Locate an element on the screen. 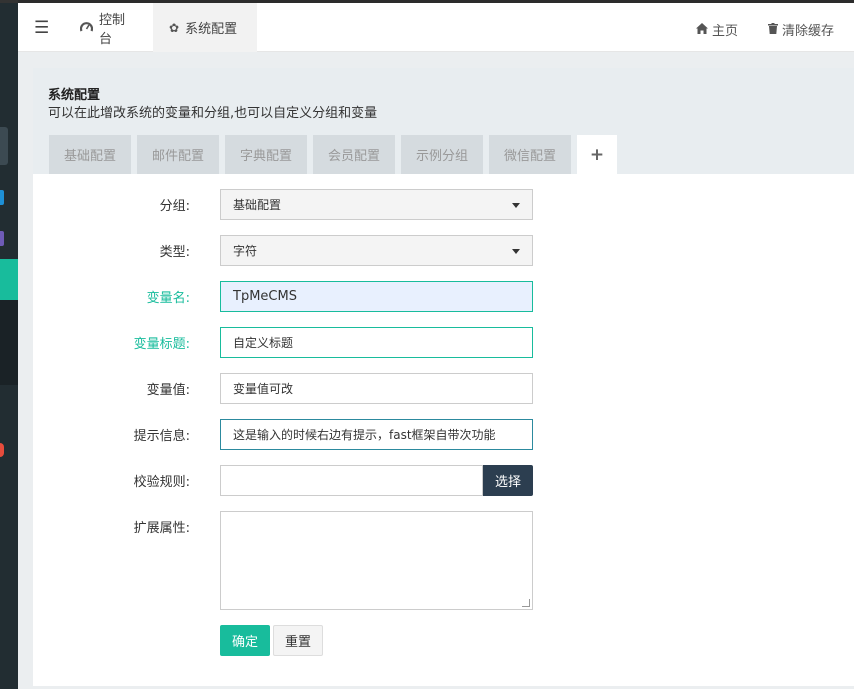 The image size is (854, 689). sidebar-item-active is located at coordinates (9, 279).